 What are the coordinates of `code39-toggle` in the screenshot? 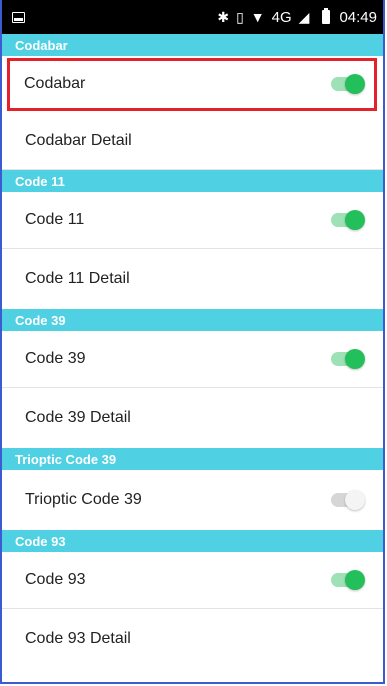 It's located at (348, 359).